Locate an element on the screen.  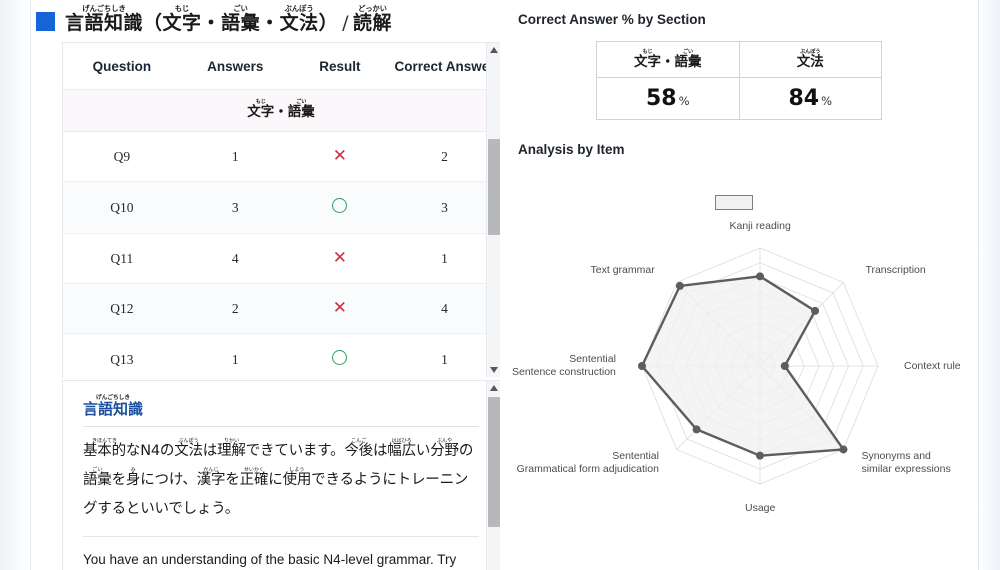
radar-axis-label: Text grammar is located at coordinates (622, 270).